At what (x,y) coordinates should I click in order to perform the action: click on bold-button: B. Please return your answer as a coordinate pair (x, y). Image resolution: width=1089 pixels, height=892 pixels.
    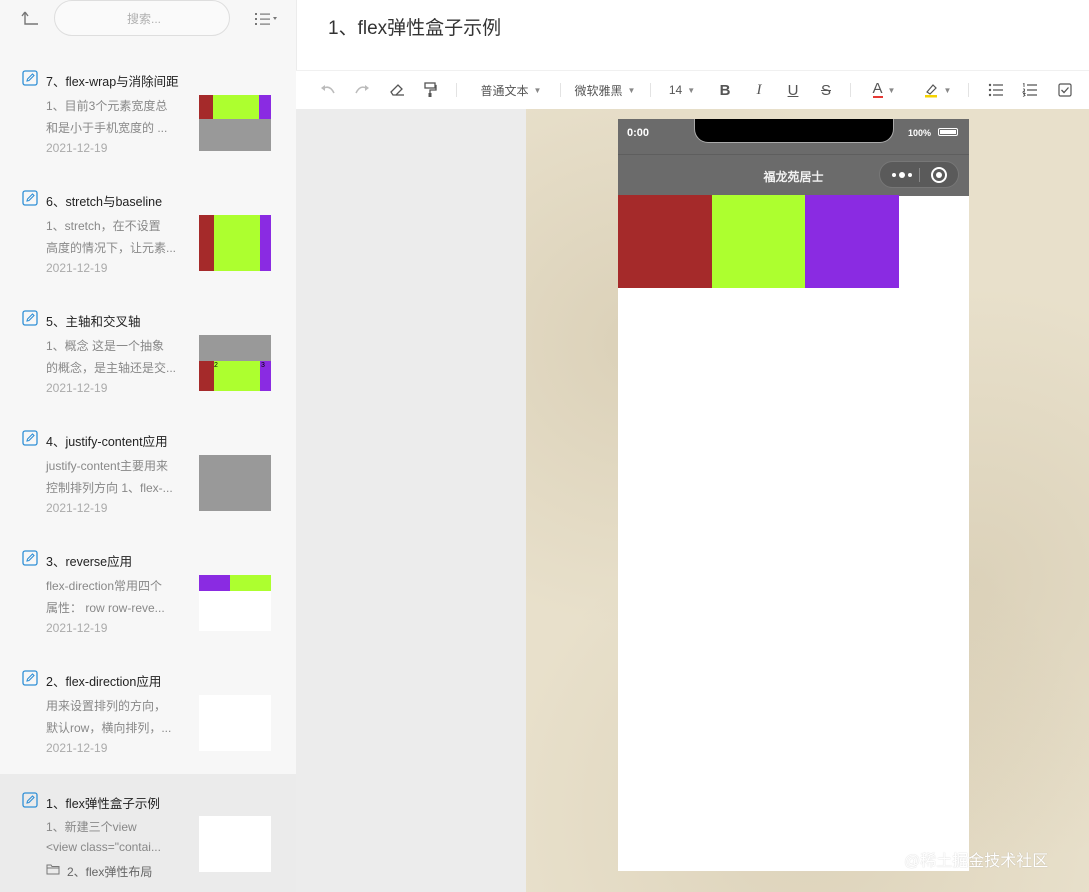
    Looking at the image, I should click on (725, 90).